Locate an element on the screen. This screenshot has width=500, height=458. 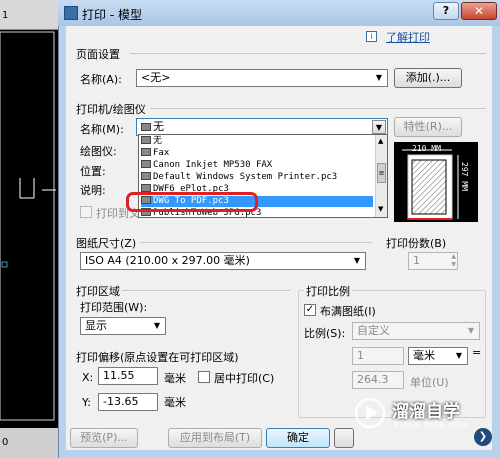
cad-tab-strip is located at coordinates (29, 15).